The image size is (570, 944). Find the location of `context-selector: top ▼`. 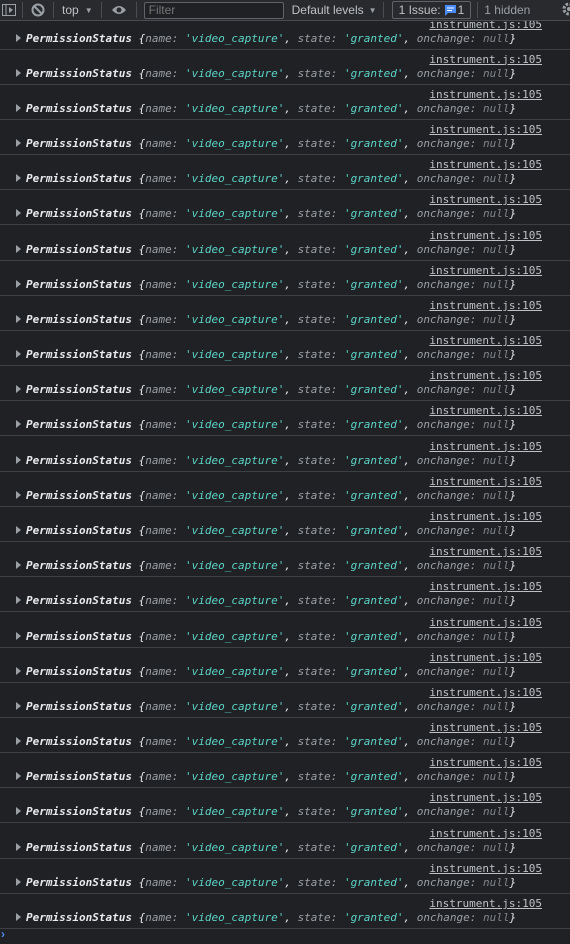

context-selector: top ▼ is located at coordinates (77, 10).